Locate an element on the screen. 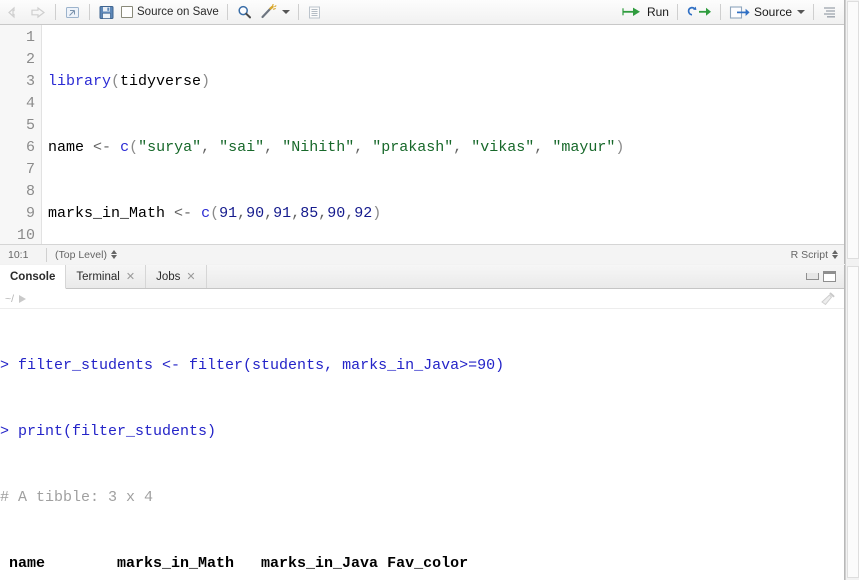 The height and width of the screenshot is (580, 859). forward-arrow-icon is located at coordinates (38, 12).